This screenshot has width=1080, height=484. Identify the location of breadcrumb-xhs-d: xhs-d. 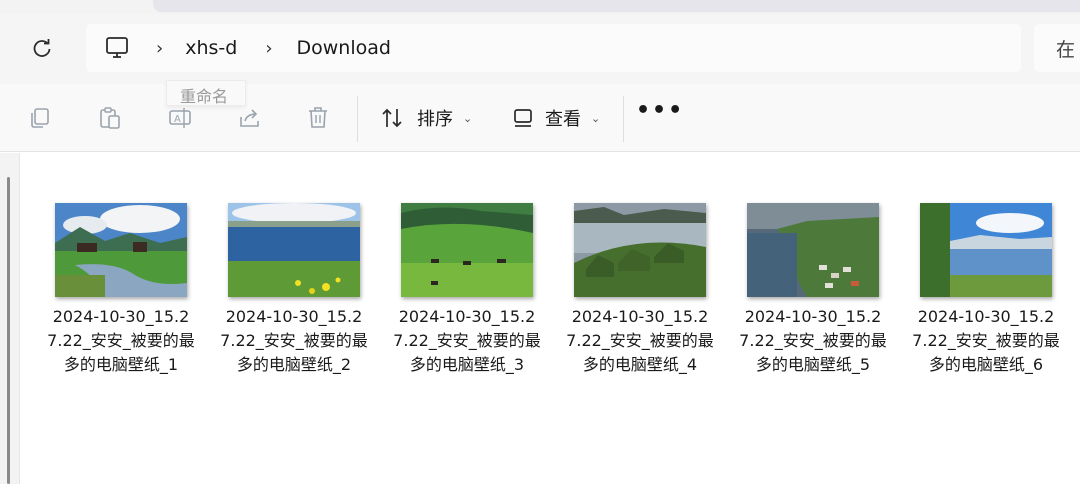
(211, 48).